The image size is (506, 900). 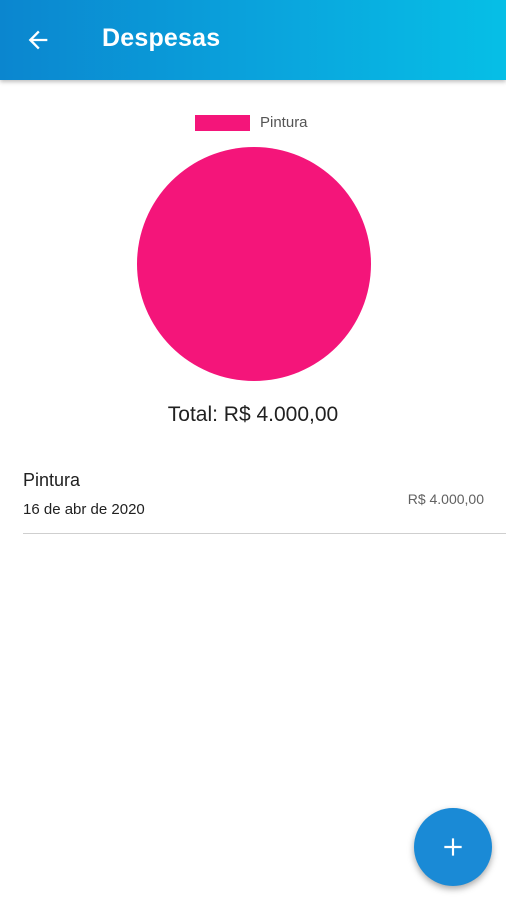 I want to click on expense-value: R$ 4.000,00, so click(x=445, y=499).